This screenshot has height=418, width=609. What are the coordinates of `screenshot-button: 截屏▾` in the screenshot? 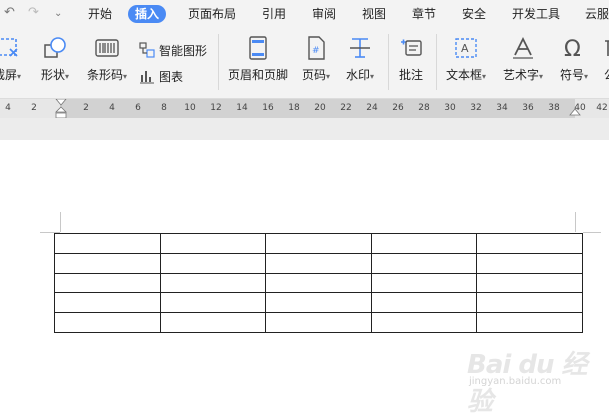 It's located at (11, 59).